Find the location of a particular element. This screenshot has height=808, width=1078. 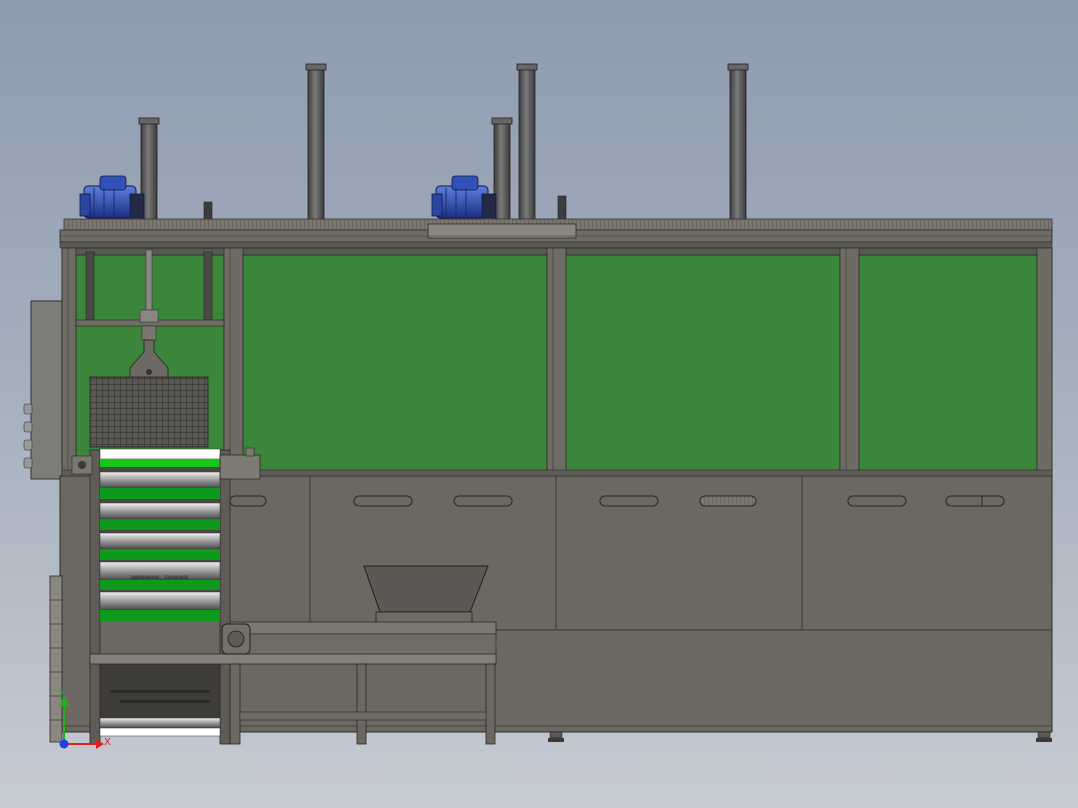

belt-plate-text-left: 100000000000 is located at coordinates (144, 577).